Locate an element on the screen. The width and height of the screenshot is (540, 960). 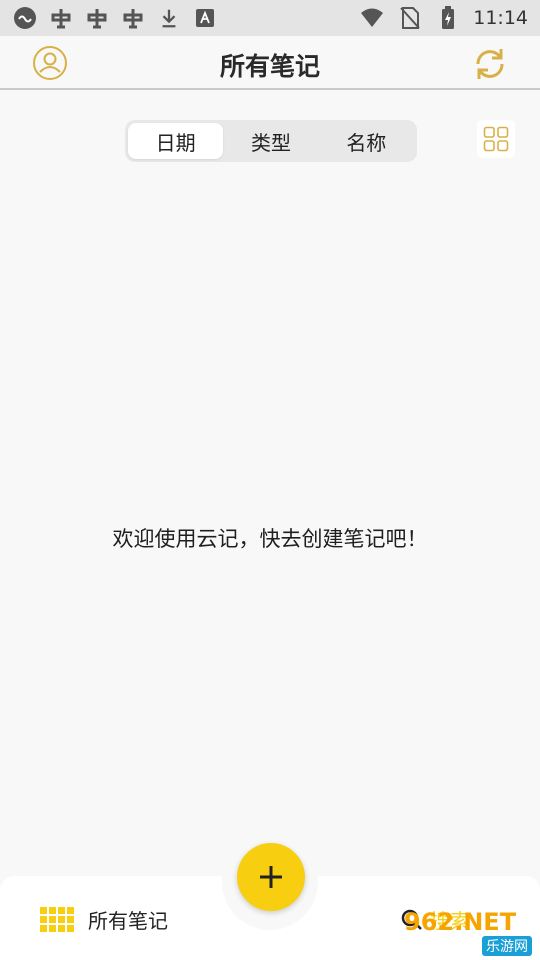
status-bar: 11:14 is located at coordinates (270, 18).